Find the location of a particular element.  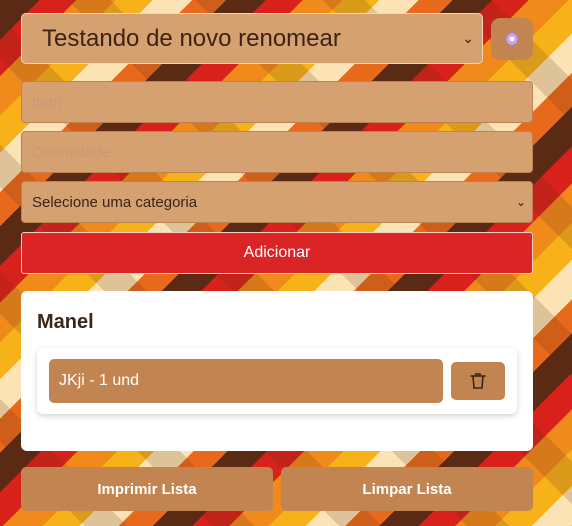

delete-item-button is located at coordinates (478, 381).